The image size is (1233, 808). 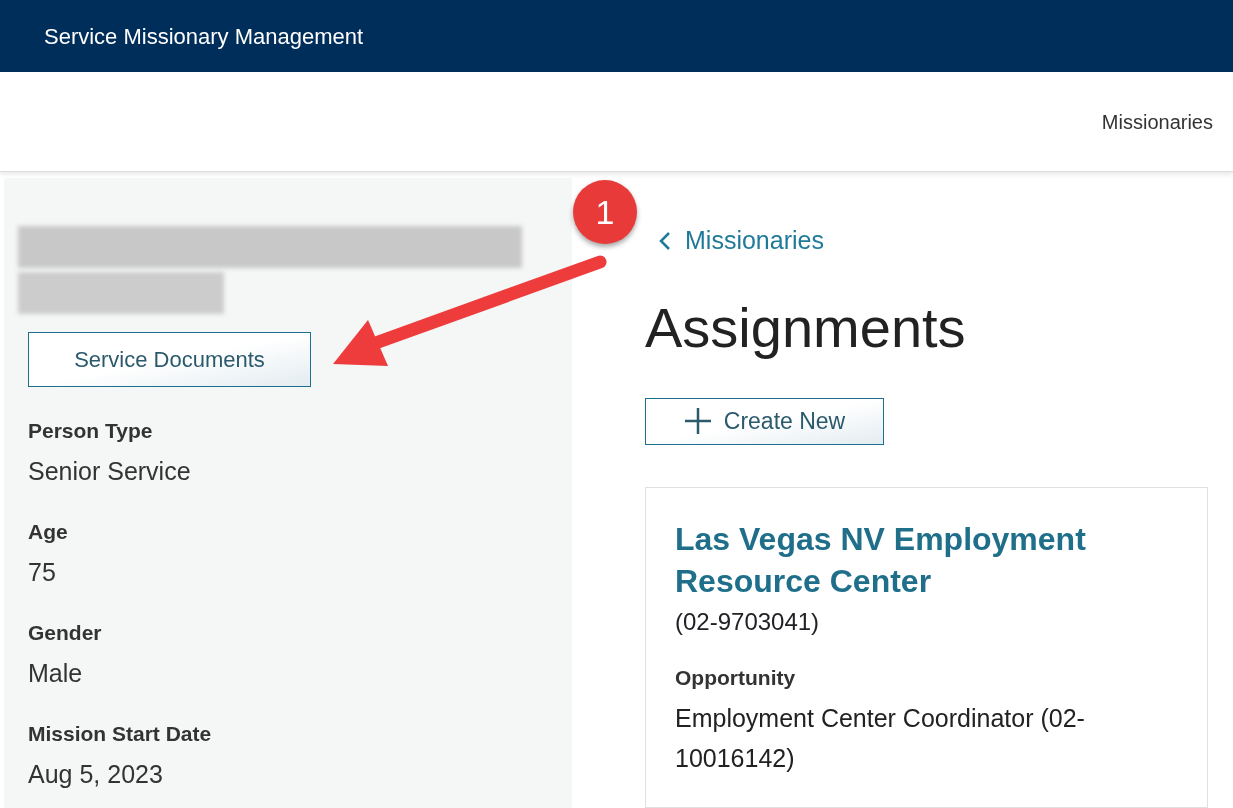 I want to click on field-value: Employment Center Coordinator (02-10016142), so click(x=880, y=738).